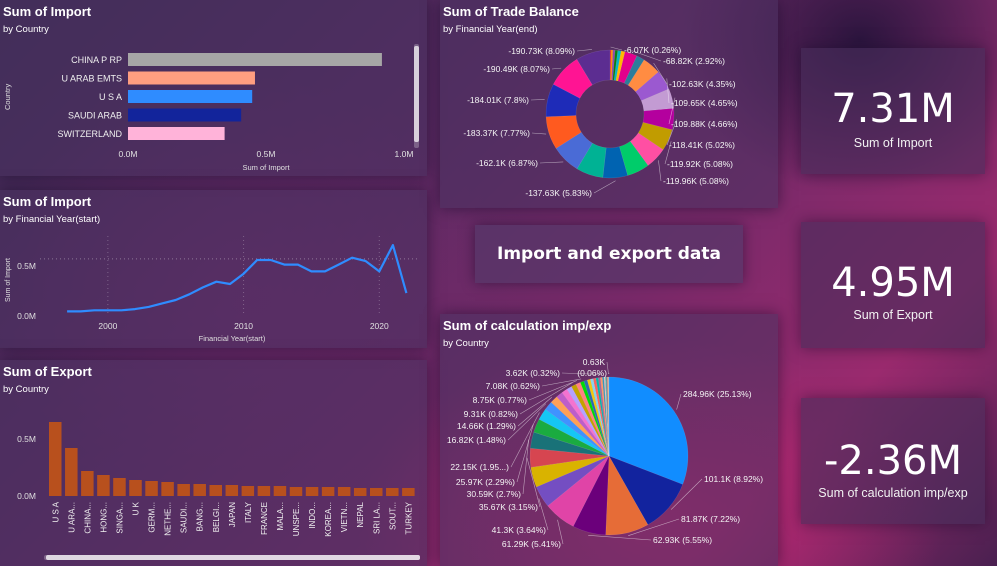  What do you see at coordinates (243, 326) in the screenshot?
I see `line-x-tick: 2010` at bounding box center [243, 326].